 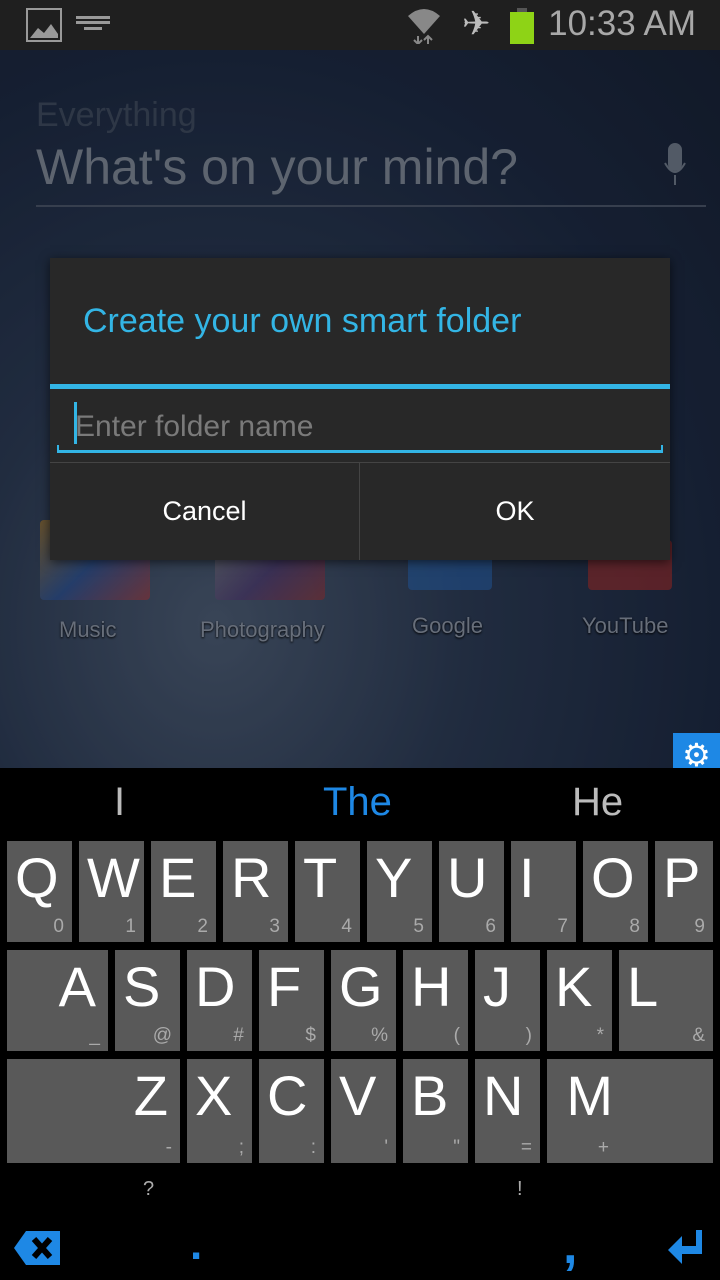 I want to click on key-i: I7, so click(x=543, y=891).